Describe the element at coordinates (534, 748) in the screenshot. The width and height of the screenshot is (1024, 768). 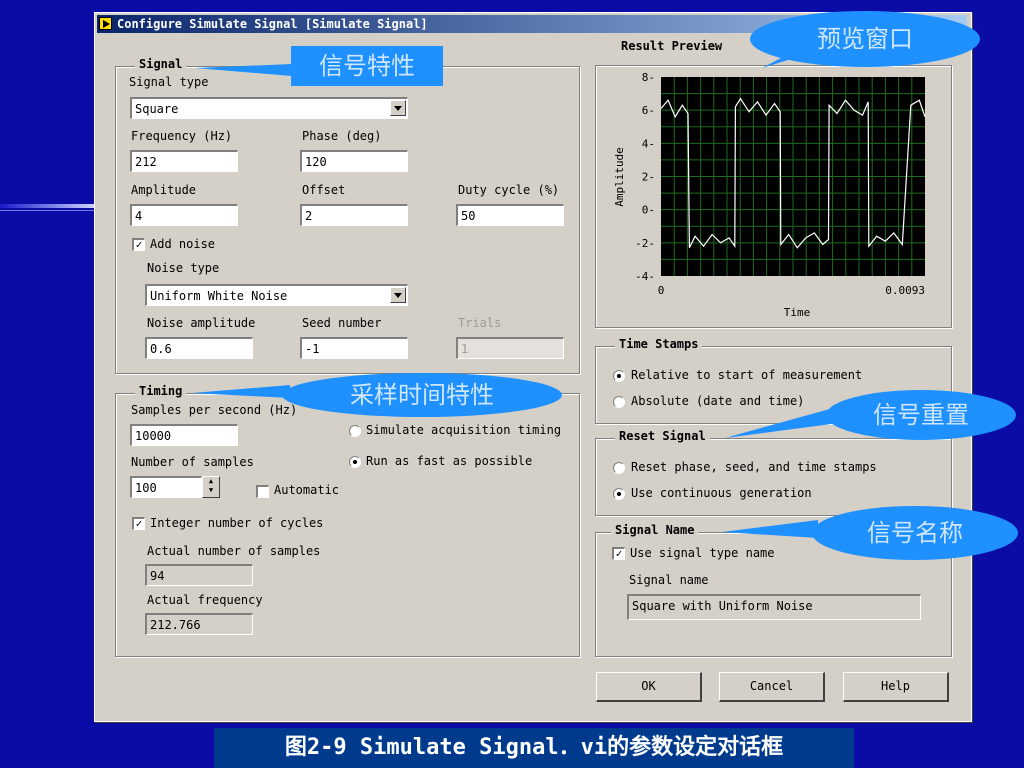
I see `figure-caption: 图2-9 Simulate Signal．vi的参数设定对话框` at that location.